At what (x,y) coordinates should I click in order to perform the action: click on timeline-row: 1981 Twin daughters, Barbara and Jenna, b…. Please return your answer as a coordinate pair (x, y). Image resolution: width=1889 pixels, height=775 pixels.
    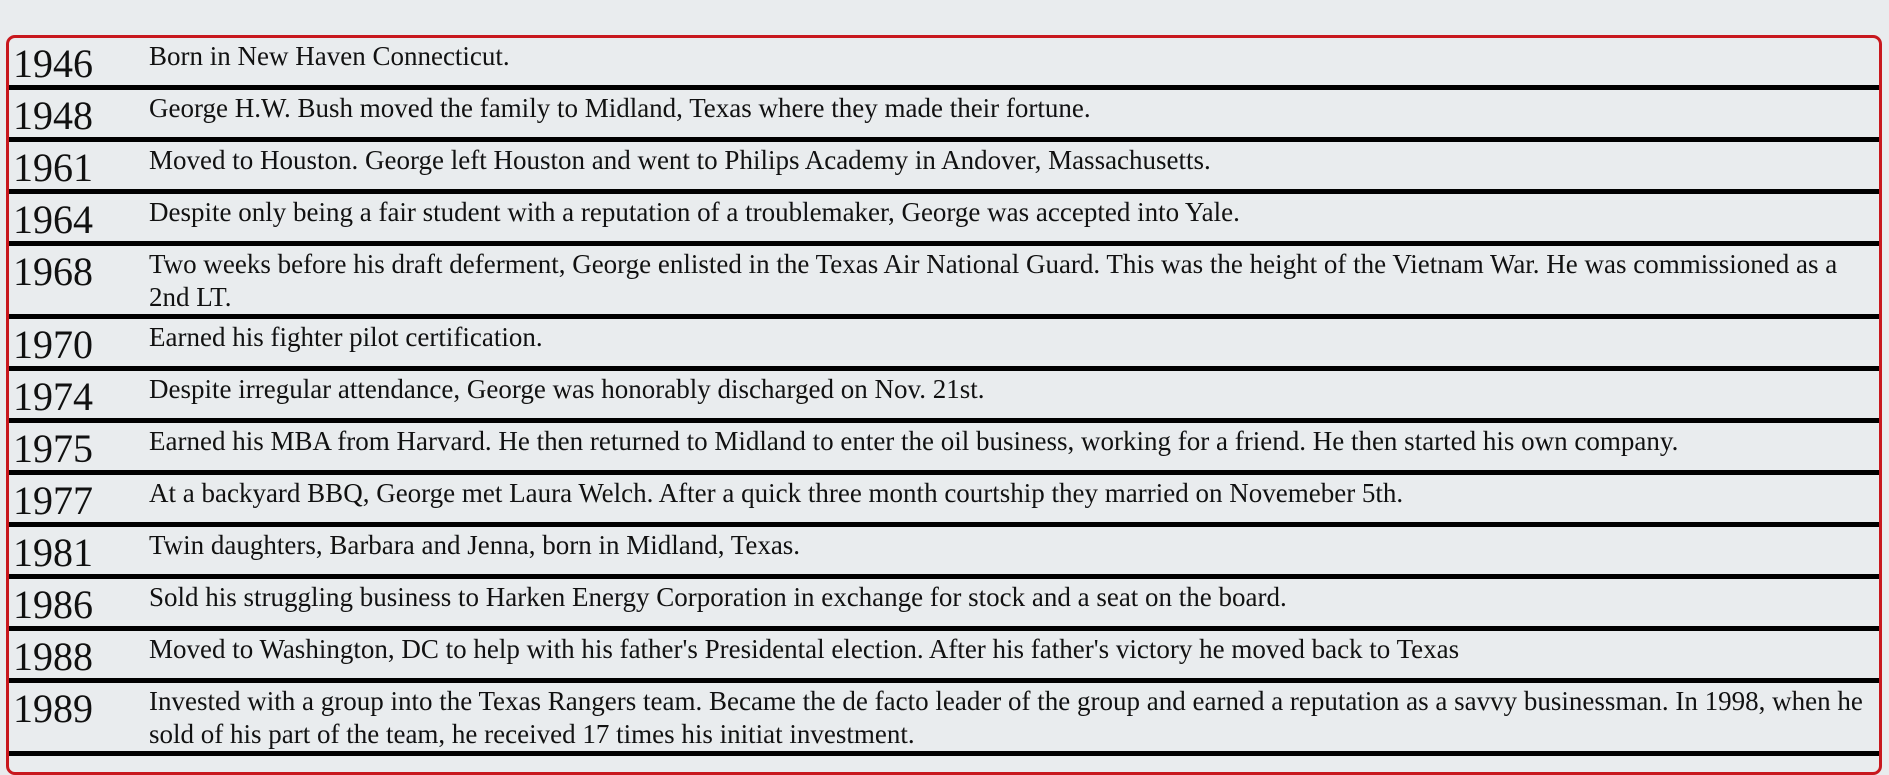
    Looking at the image, I should click on (944, 553).